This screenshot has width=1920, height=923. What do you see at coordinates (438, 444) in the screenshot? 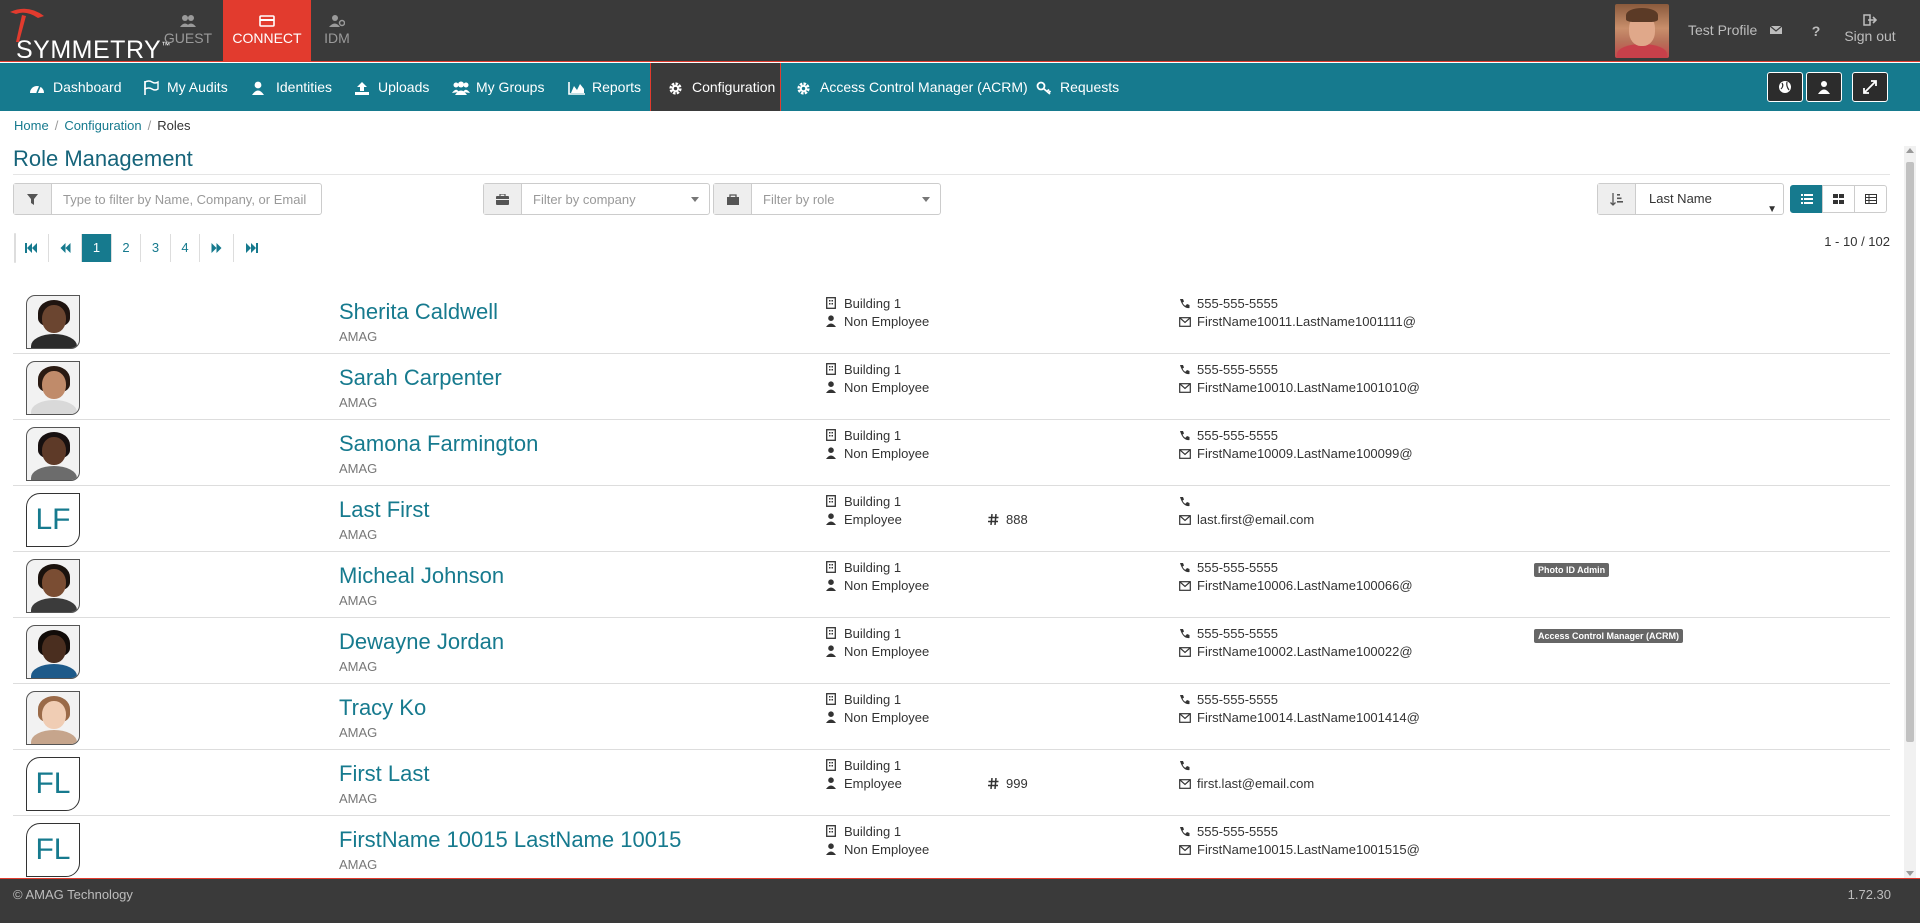
I see `identity-name-link: Samona Farmington` at bounding box center [438, 444].